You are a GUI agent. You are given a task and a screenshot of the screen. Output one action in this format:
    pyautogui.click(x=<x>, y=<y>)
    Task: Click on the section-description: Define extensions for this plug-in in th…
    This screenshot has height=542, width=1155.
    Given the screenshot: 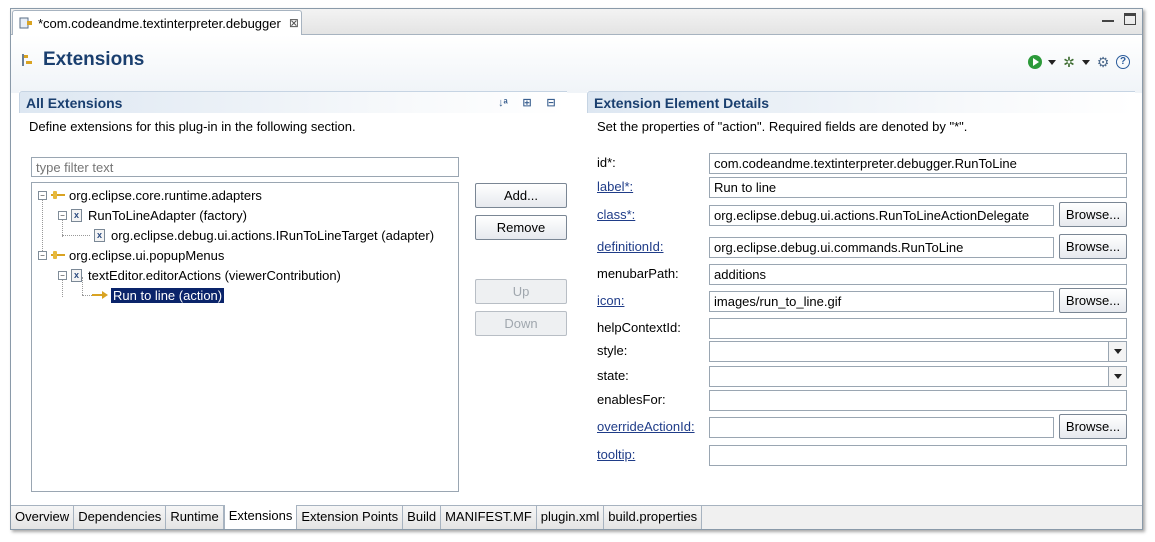 What is the action you would take?
    pyautogui.click(x=192, y=126)
    